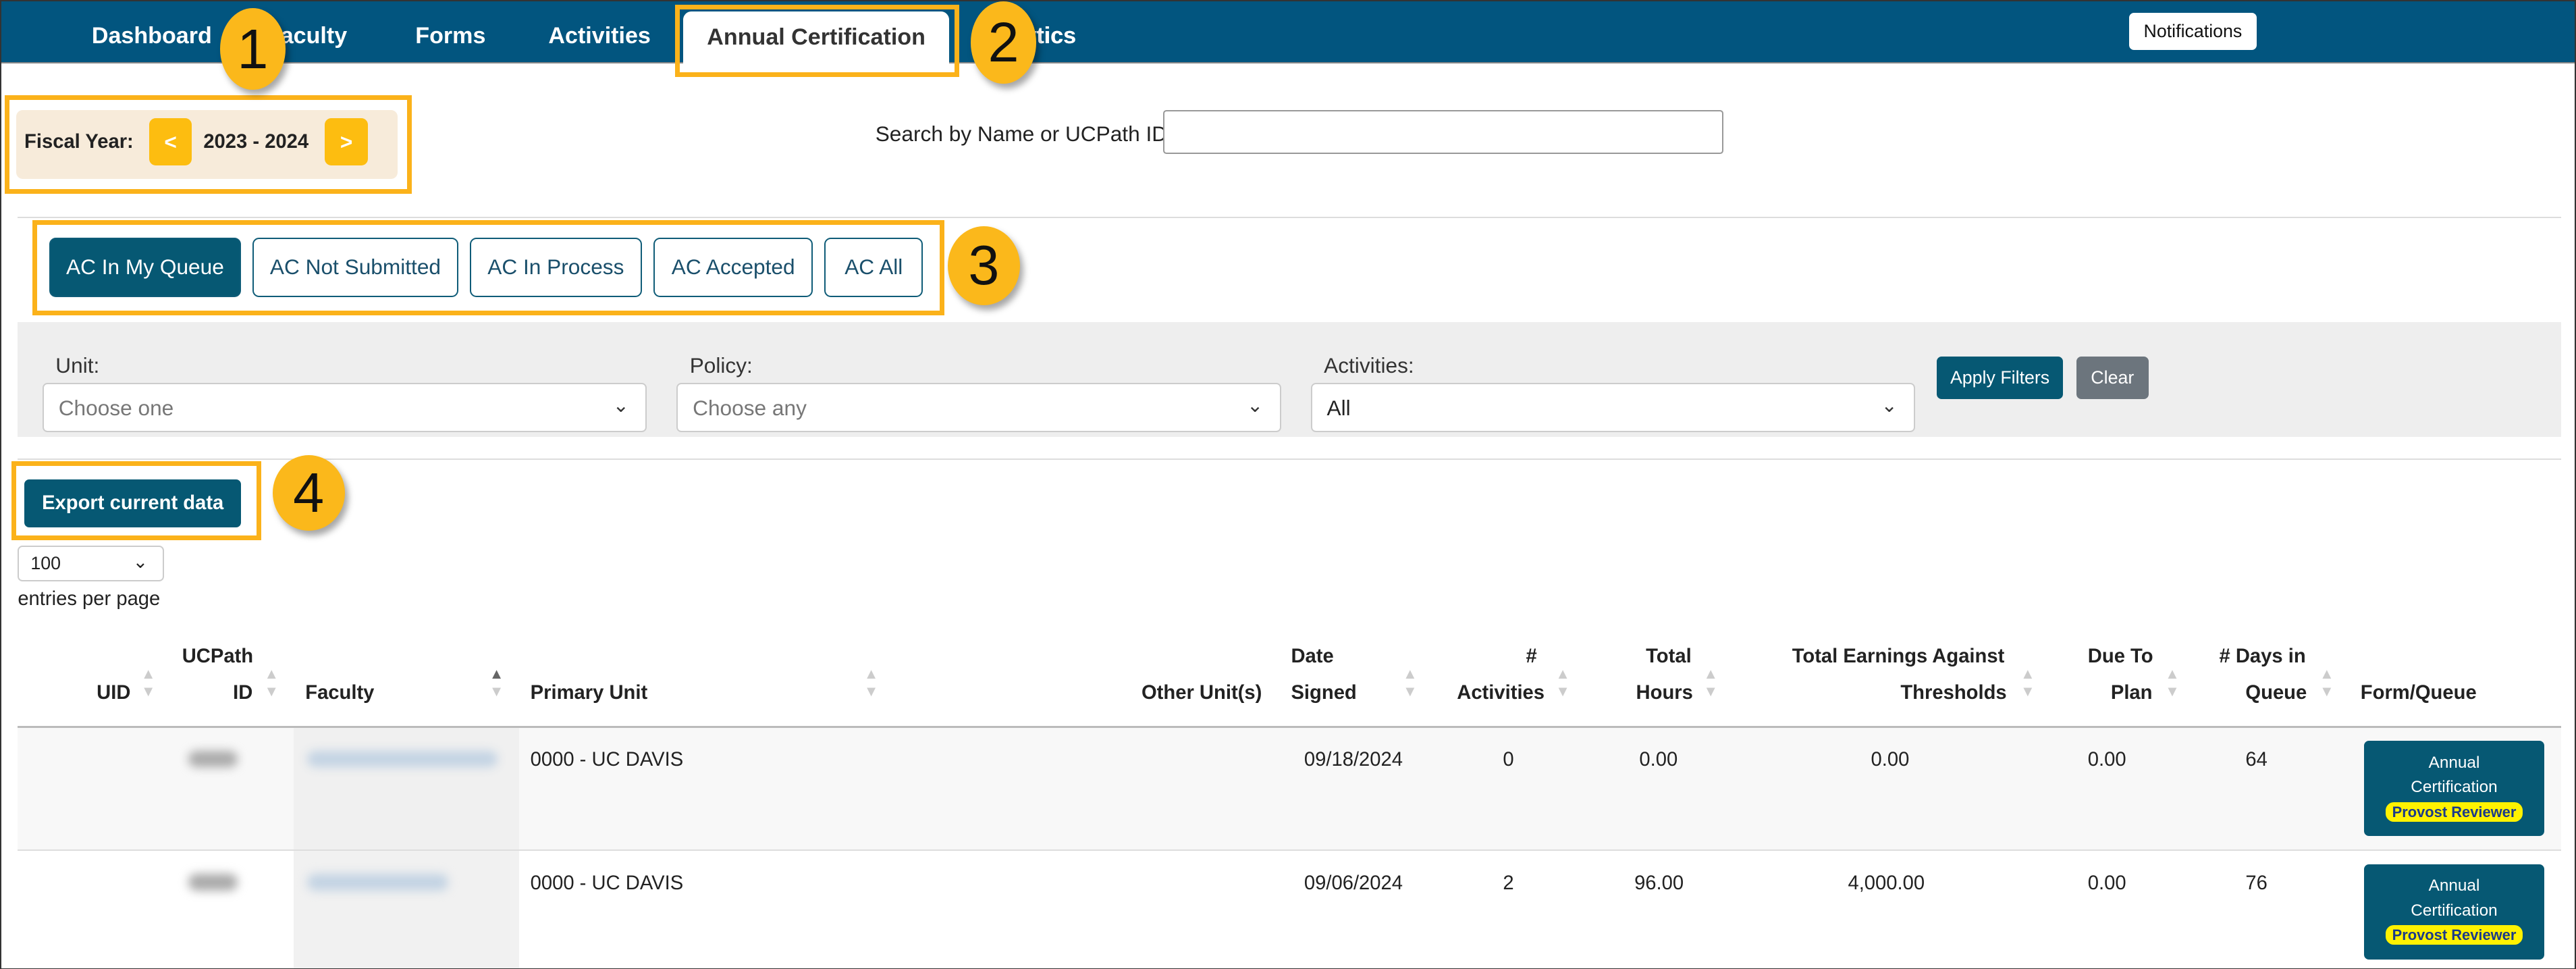 This screenshot has width=2576, height=969. I want to click on callout-badge-1: 1, so click(253, 48).